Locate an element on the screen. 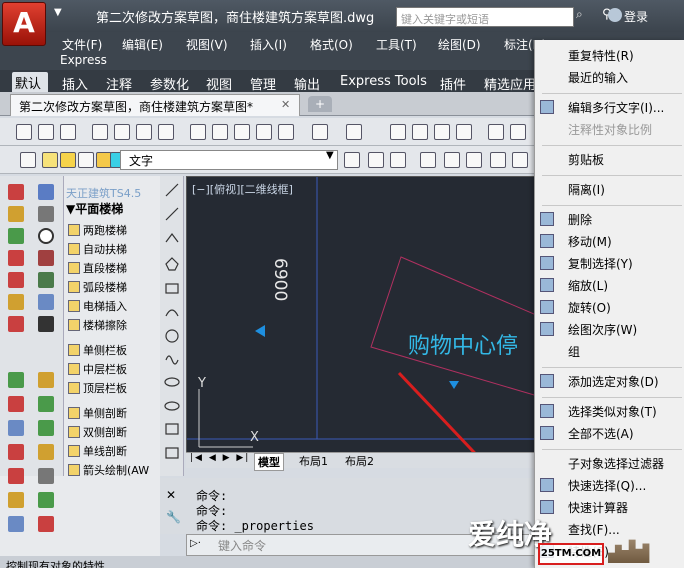 The height and width of the screenshot is (568, 684). context-menu-item: 子对象选择过滤器 is located at coordinates (616, 463).